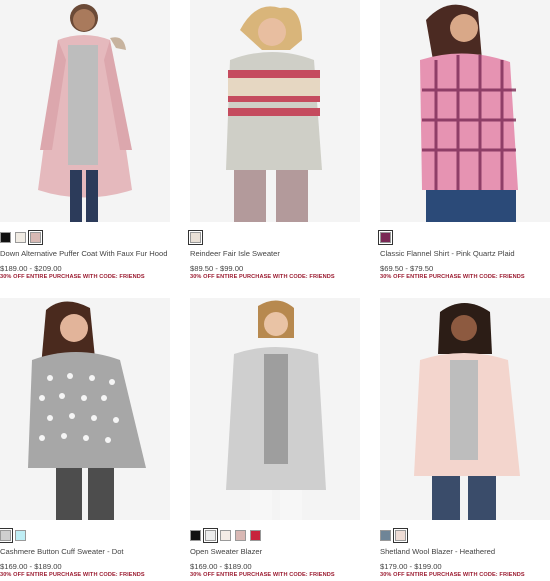 Image resolution: width=550 pixels, height=581 pixels. Describe the element at coordinates (226, 551) in the screenshot. I see `product-name: Open Sweater Blazer` at that location.